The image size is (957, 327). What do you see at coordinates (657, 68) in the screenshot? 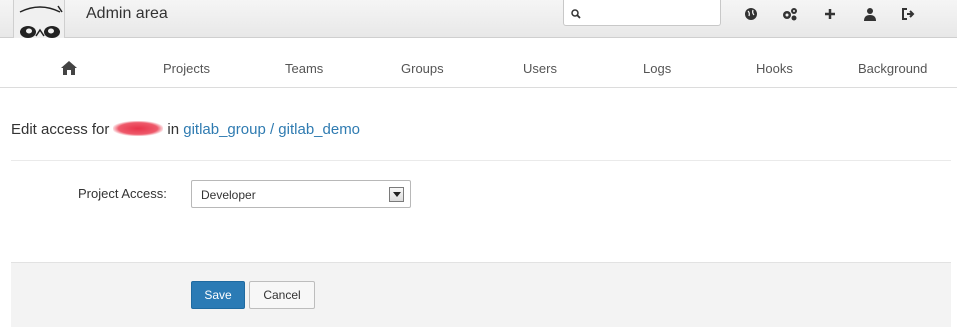
I see `nav-logs: Logs` at bounding box center [657, 68].